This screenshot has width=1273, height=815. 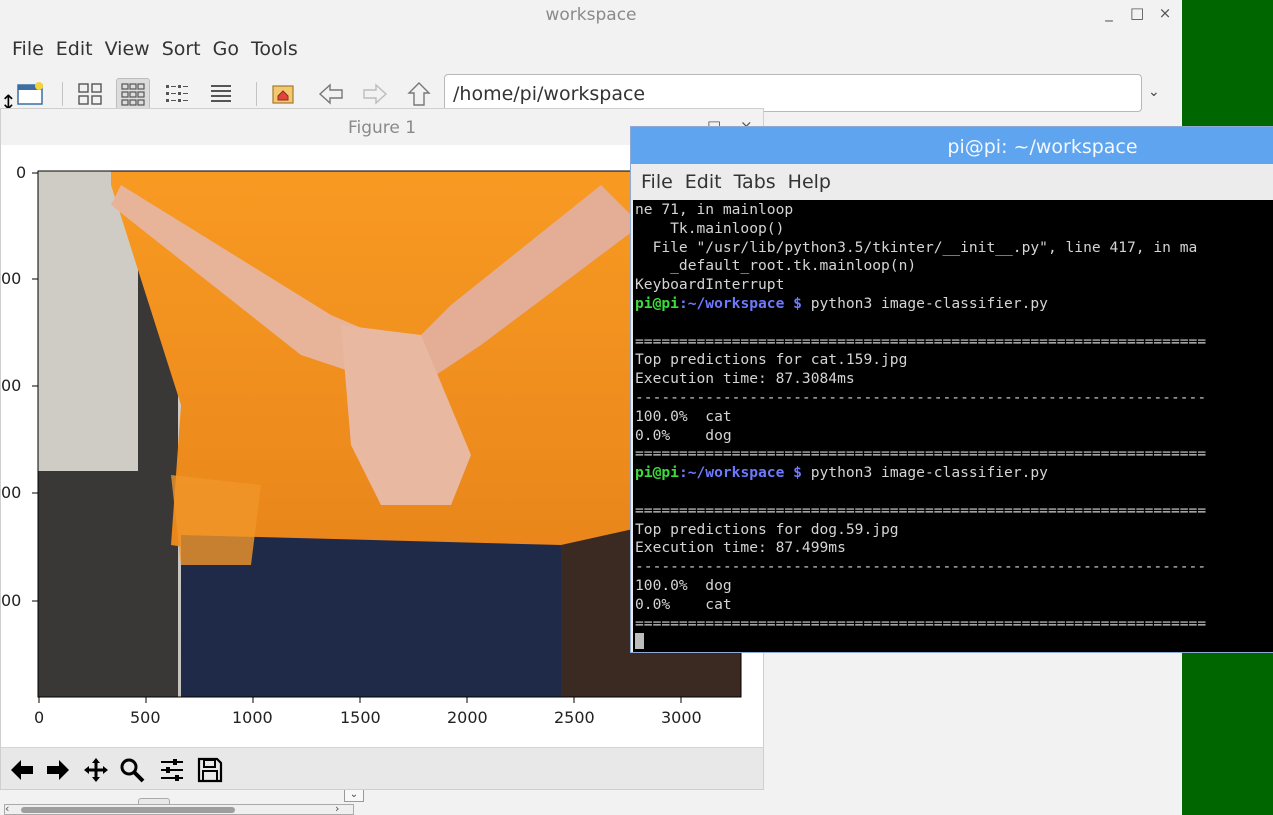 I want to click on file-manager-window-controls: _ □ ×, so click(x=1137, y=13).